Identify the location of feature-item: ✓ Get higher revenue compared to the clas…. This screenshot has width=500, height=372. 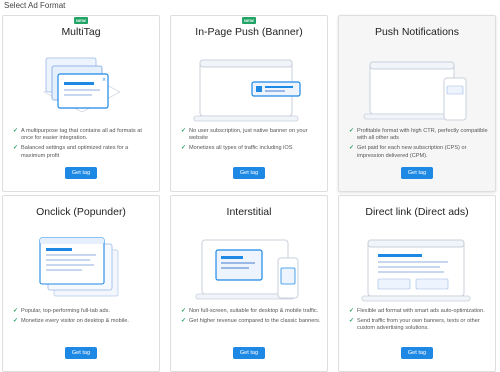
(251, 321).